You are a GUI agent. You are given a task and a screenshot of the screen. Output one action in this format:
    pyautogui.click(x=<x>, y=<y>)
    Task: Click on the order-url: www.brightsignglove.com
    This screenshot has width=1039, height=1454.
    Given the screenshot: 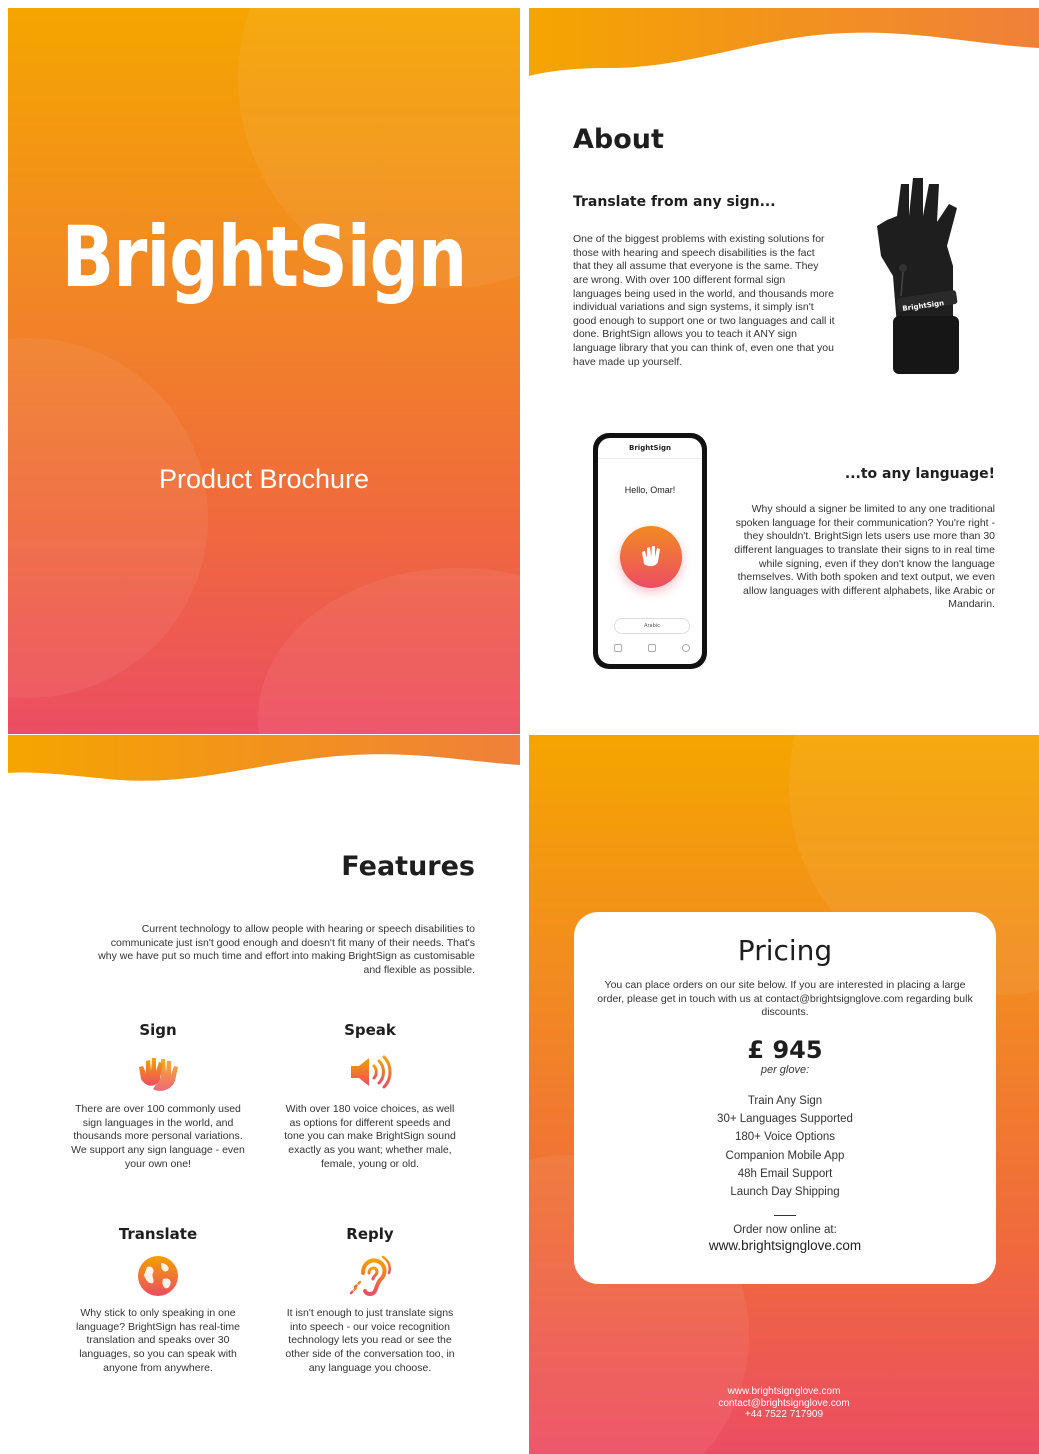 What is the action you would take?
    pyautogui.click(x=785, y=1246)
    